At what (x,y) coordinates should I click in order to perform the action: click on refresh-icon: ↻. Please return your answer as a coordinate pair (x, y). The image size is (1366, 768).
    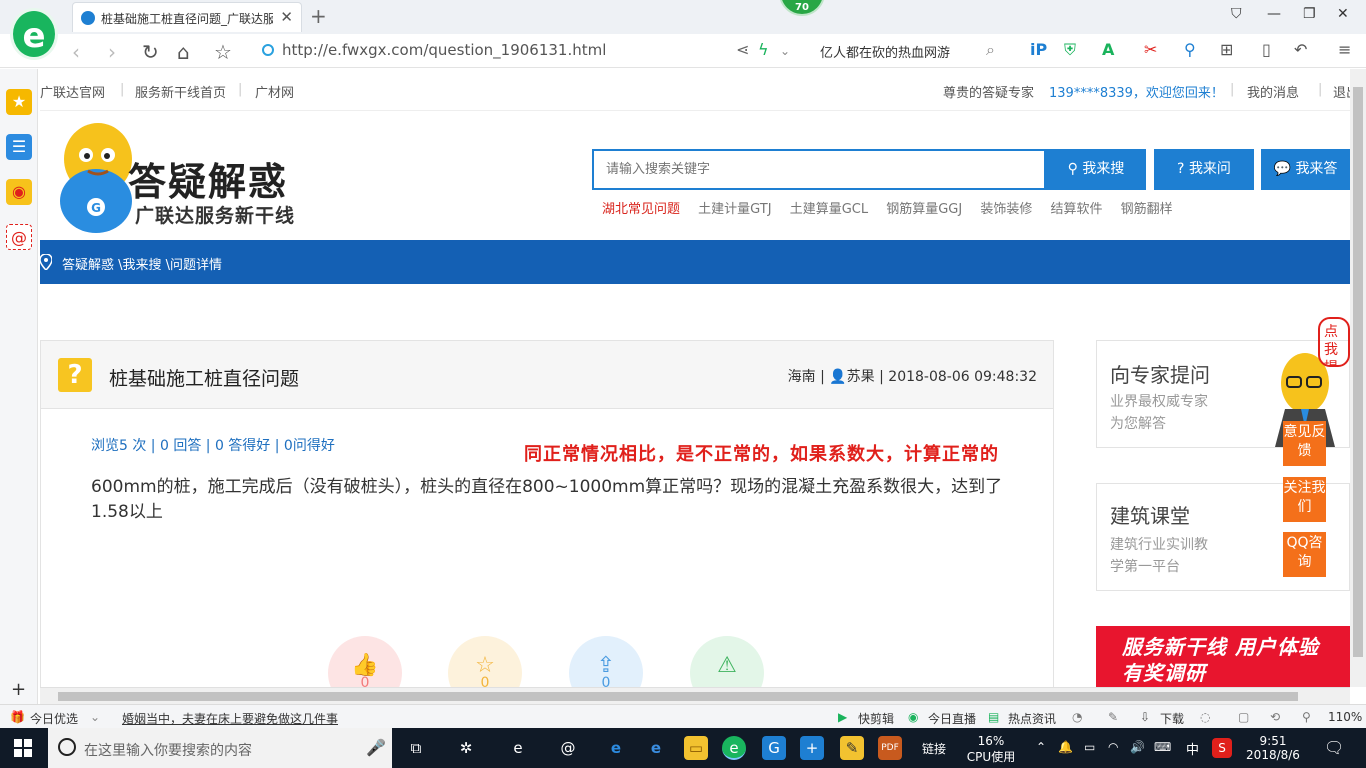
    Looking at the image, I should click on (150, 52).